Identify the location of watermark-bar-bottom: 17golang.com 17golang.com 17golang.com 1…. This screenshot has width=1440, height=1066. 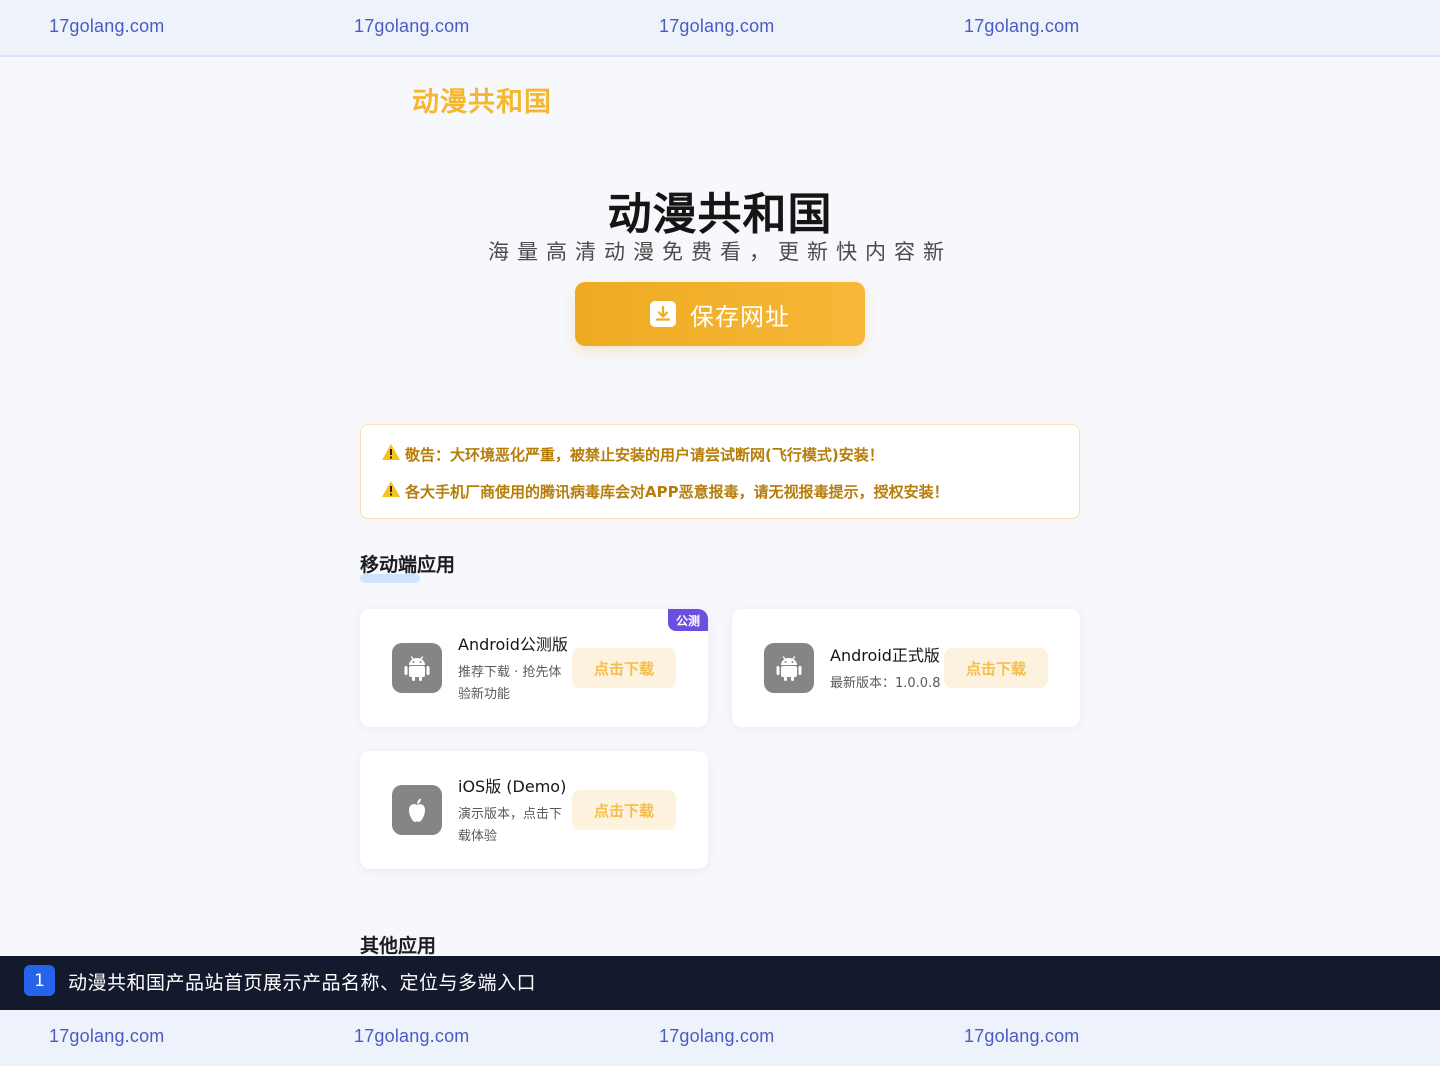
(720, 1038).